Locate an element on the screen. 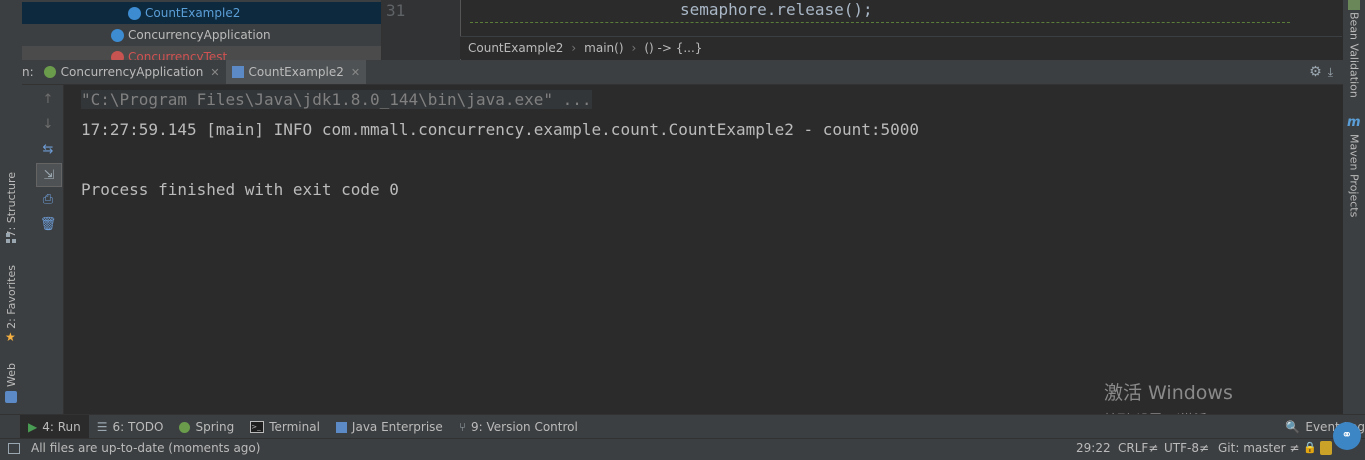 This screenshot has height=460, width=1365. spring-boot-icon is located at coordinates (49, 72).